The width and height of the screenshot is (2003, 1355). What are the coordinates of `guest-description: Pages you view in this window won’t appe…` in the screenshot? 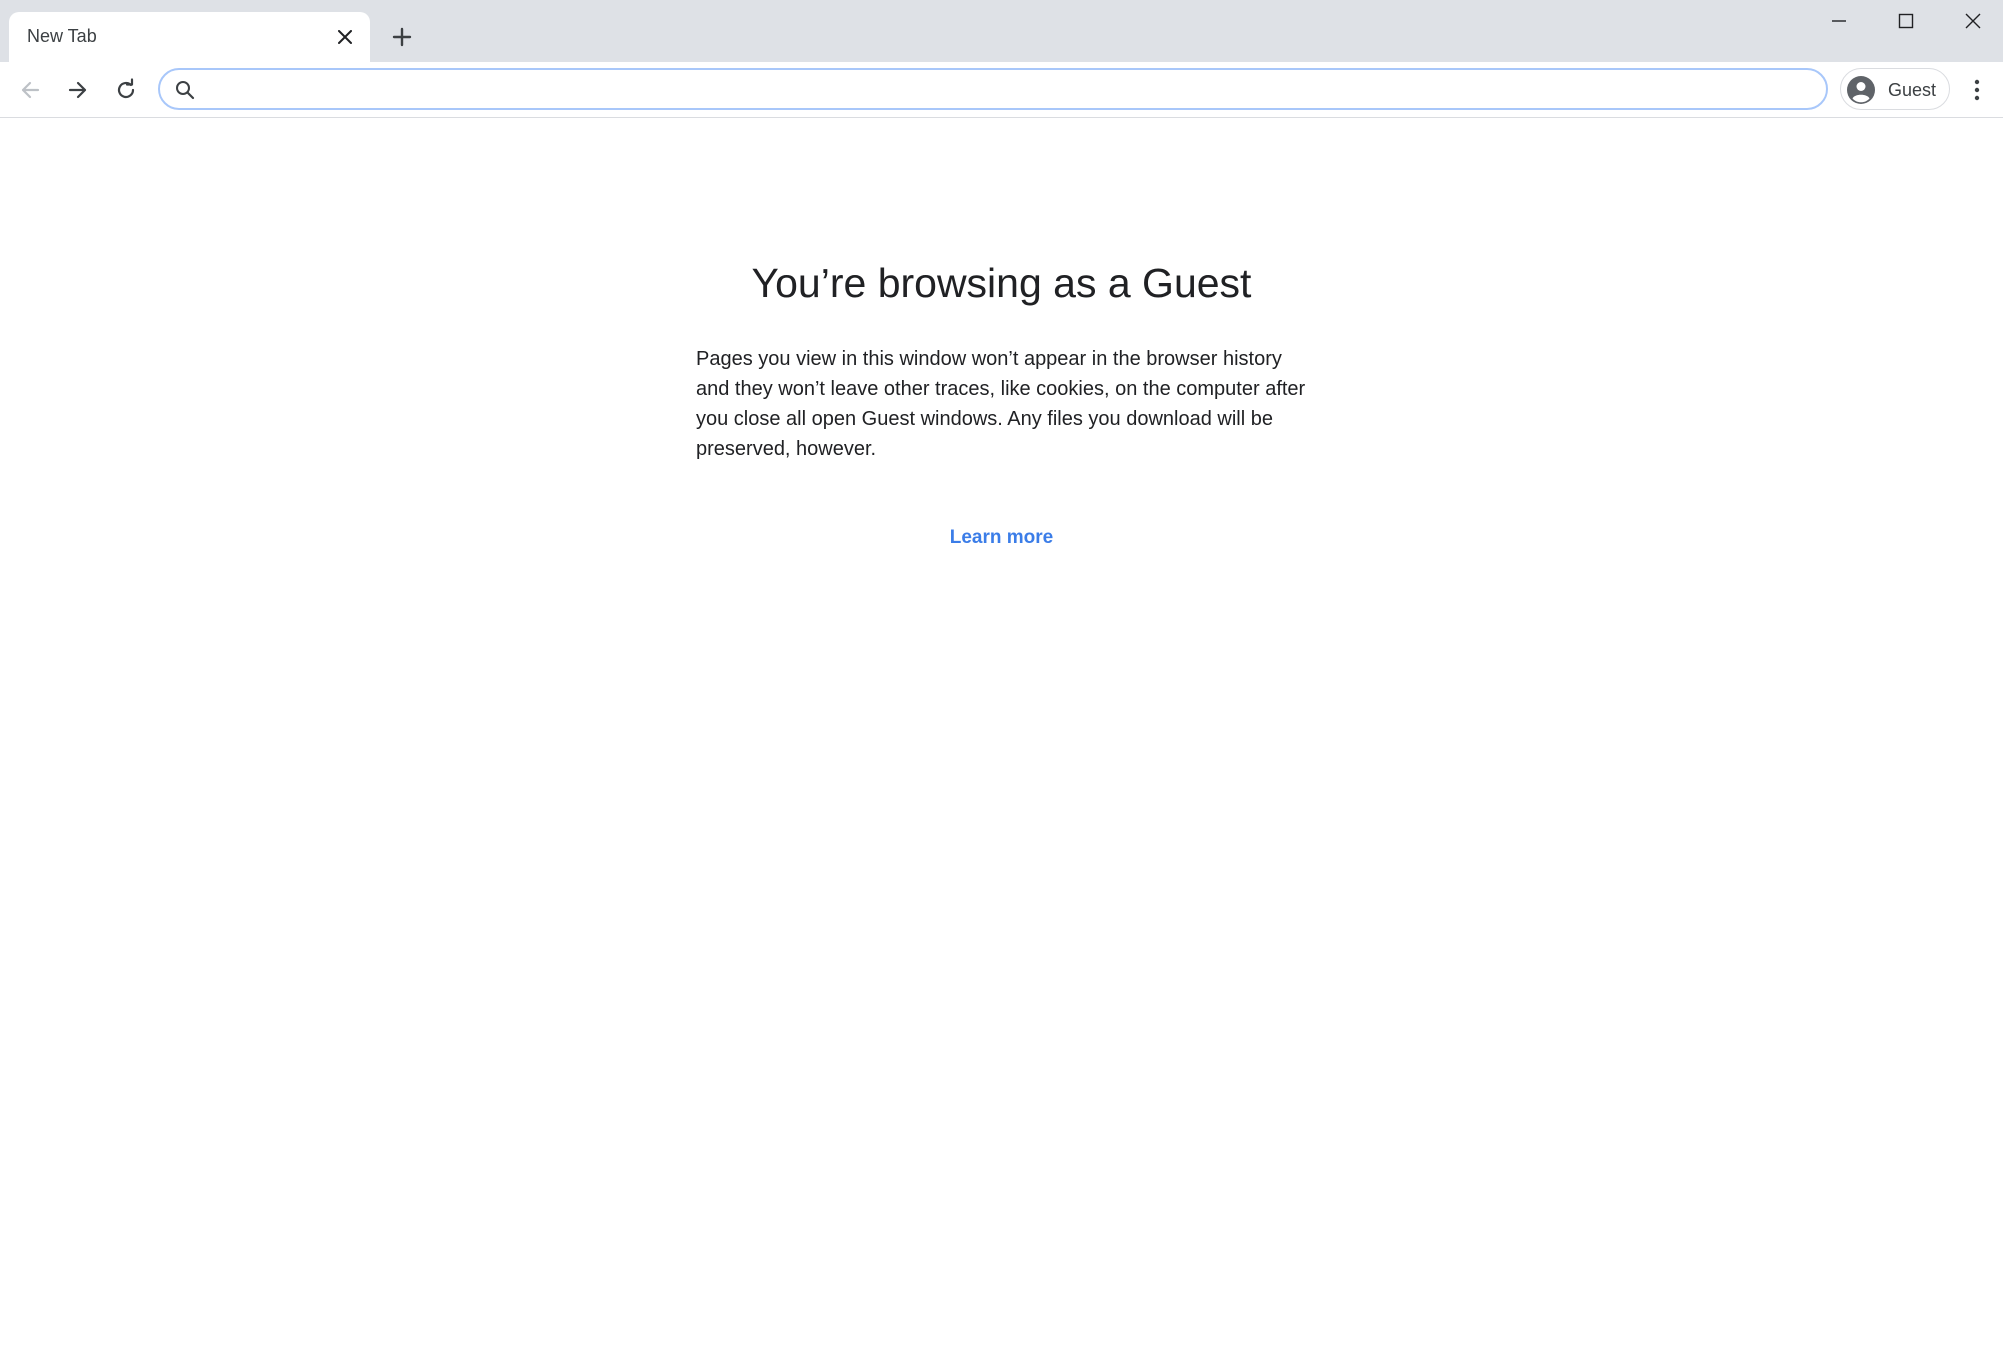 It's located at (1001, 404).